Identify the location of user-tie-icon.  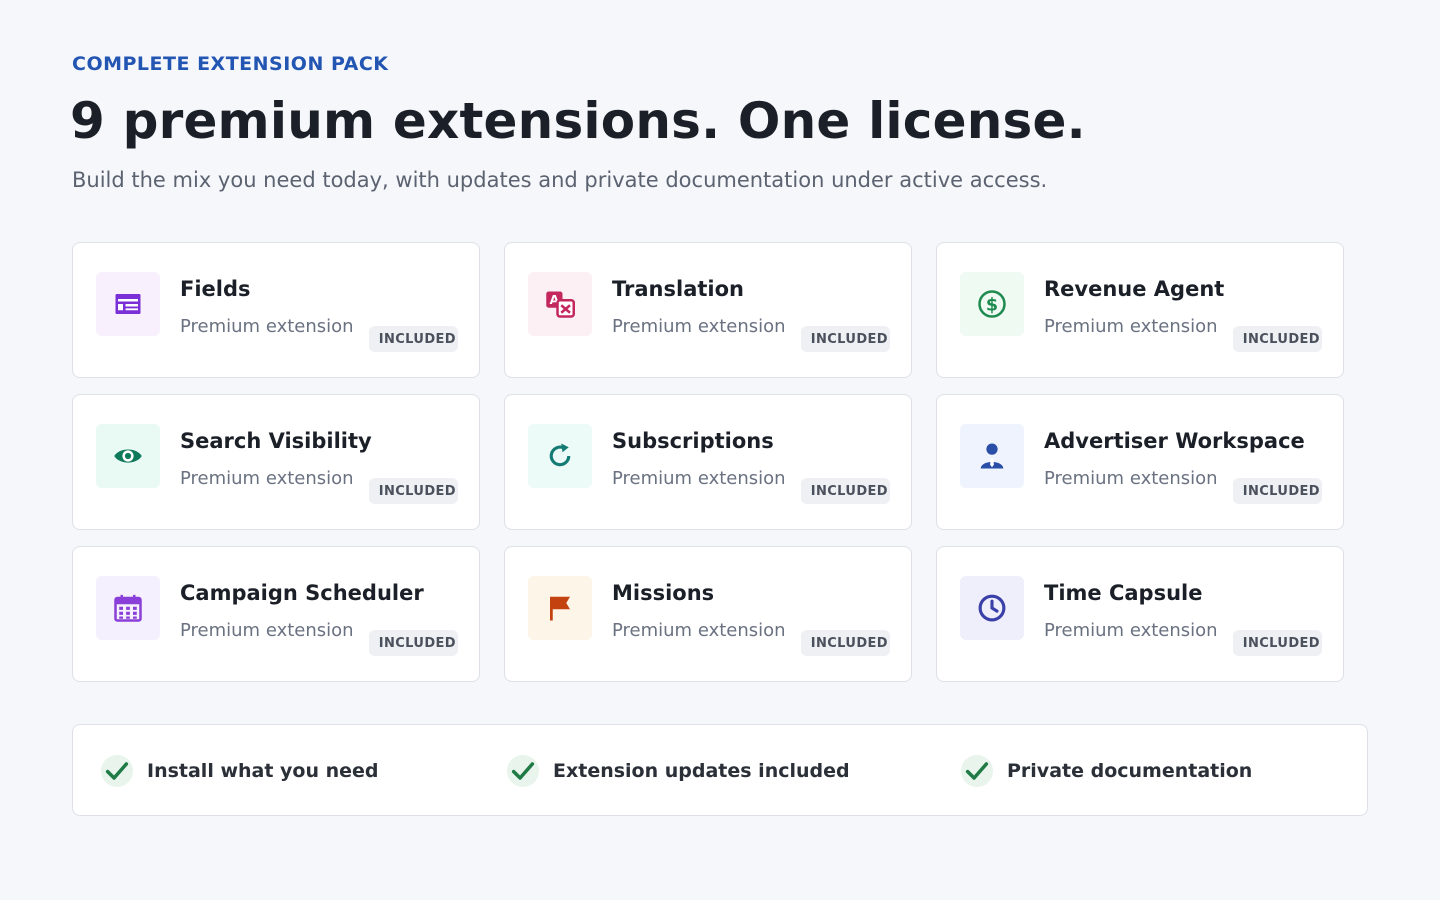
(992, 456).